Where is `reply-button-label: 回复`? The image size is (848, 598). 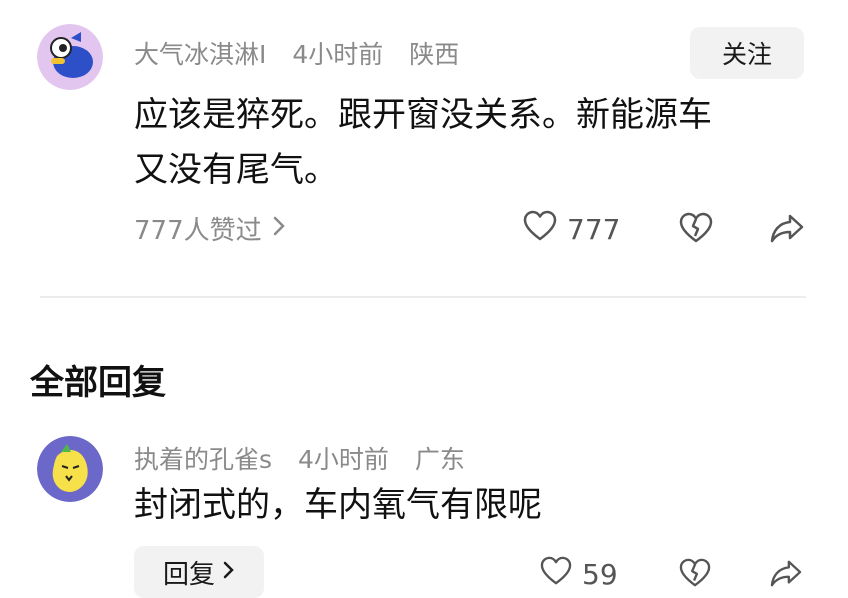 reply-button-label: 回复 is located at coordinates (188, 574).